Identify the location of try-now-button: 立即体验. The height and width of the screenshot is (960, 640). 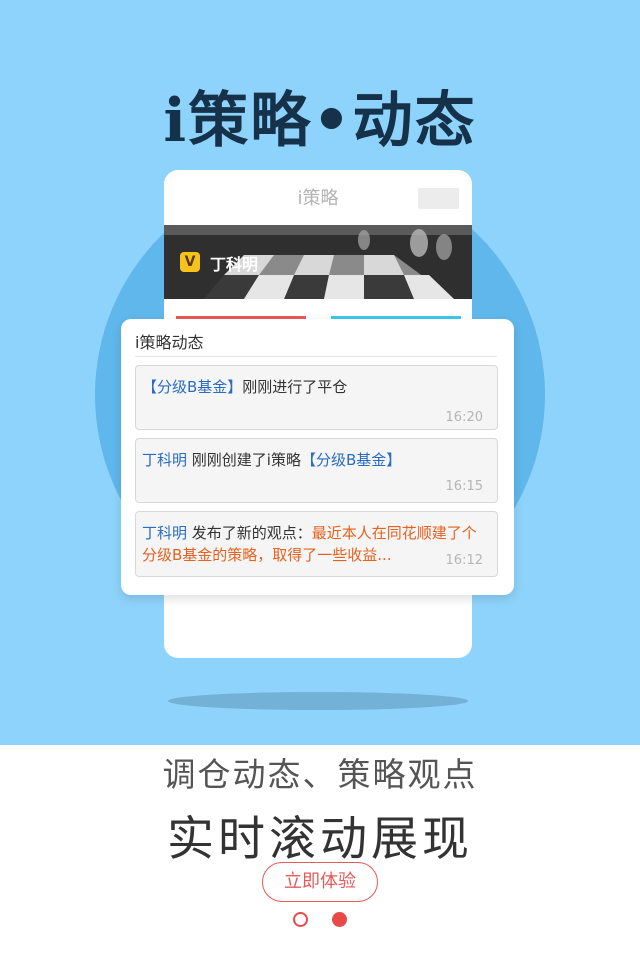
(320, 882).